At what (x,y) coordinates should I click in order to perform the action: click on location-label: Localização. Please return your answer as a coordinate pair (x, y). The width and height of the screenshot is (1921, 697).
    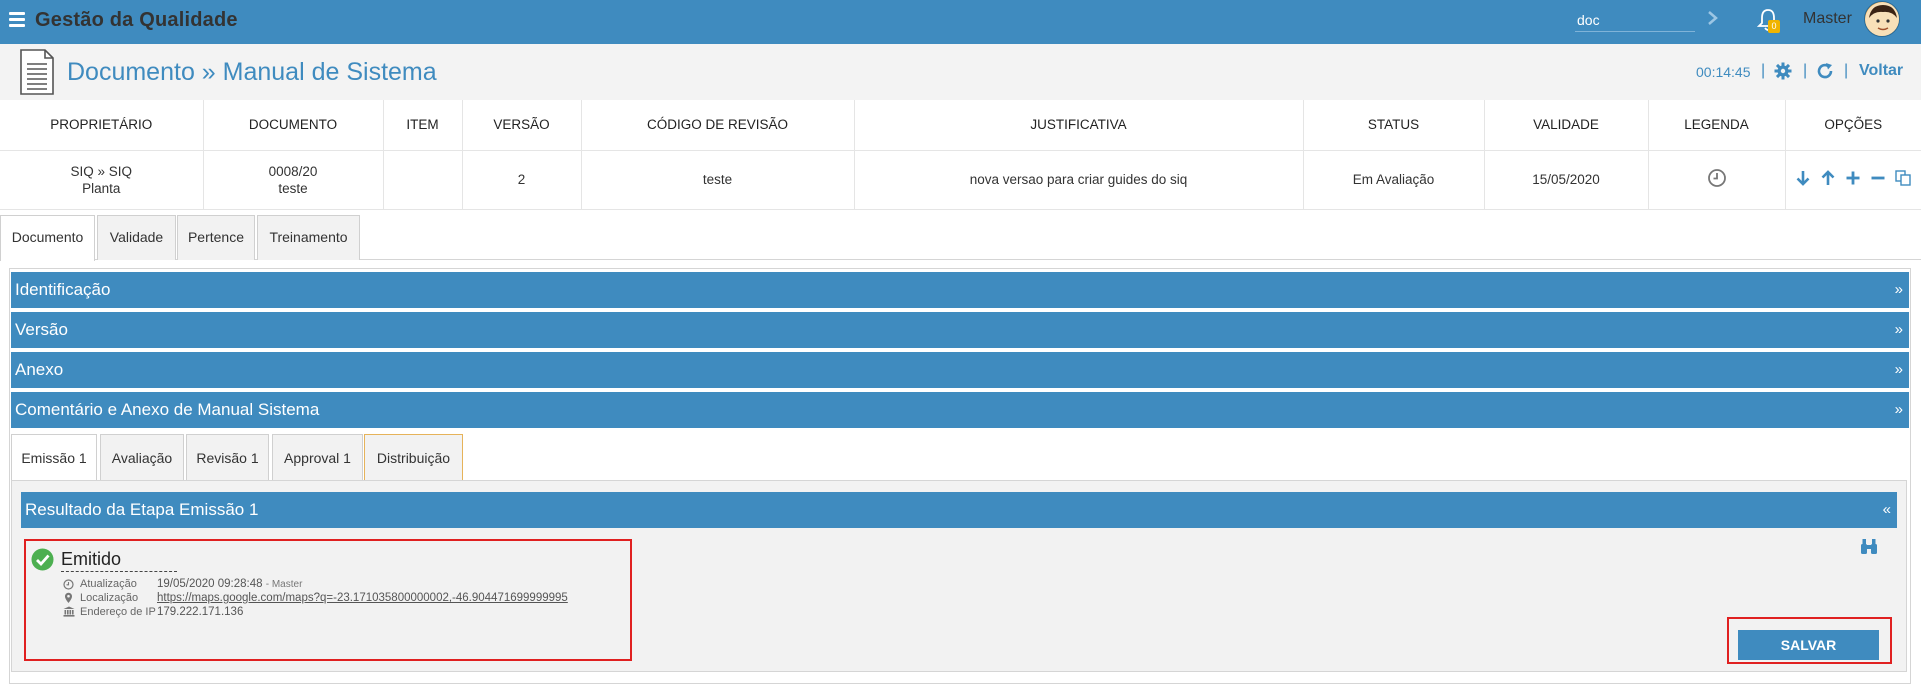
    Looking at the image, I should click on (109, 598).